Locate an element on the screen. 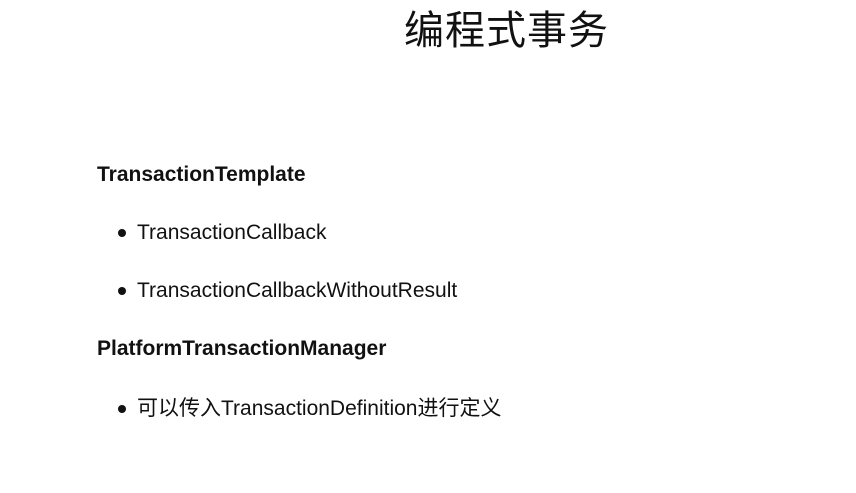  bullet-item: TransactionCallbackWithoutResult is located at coordinates (287, 291).